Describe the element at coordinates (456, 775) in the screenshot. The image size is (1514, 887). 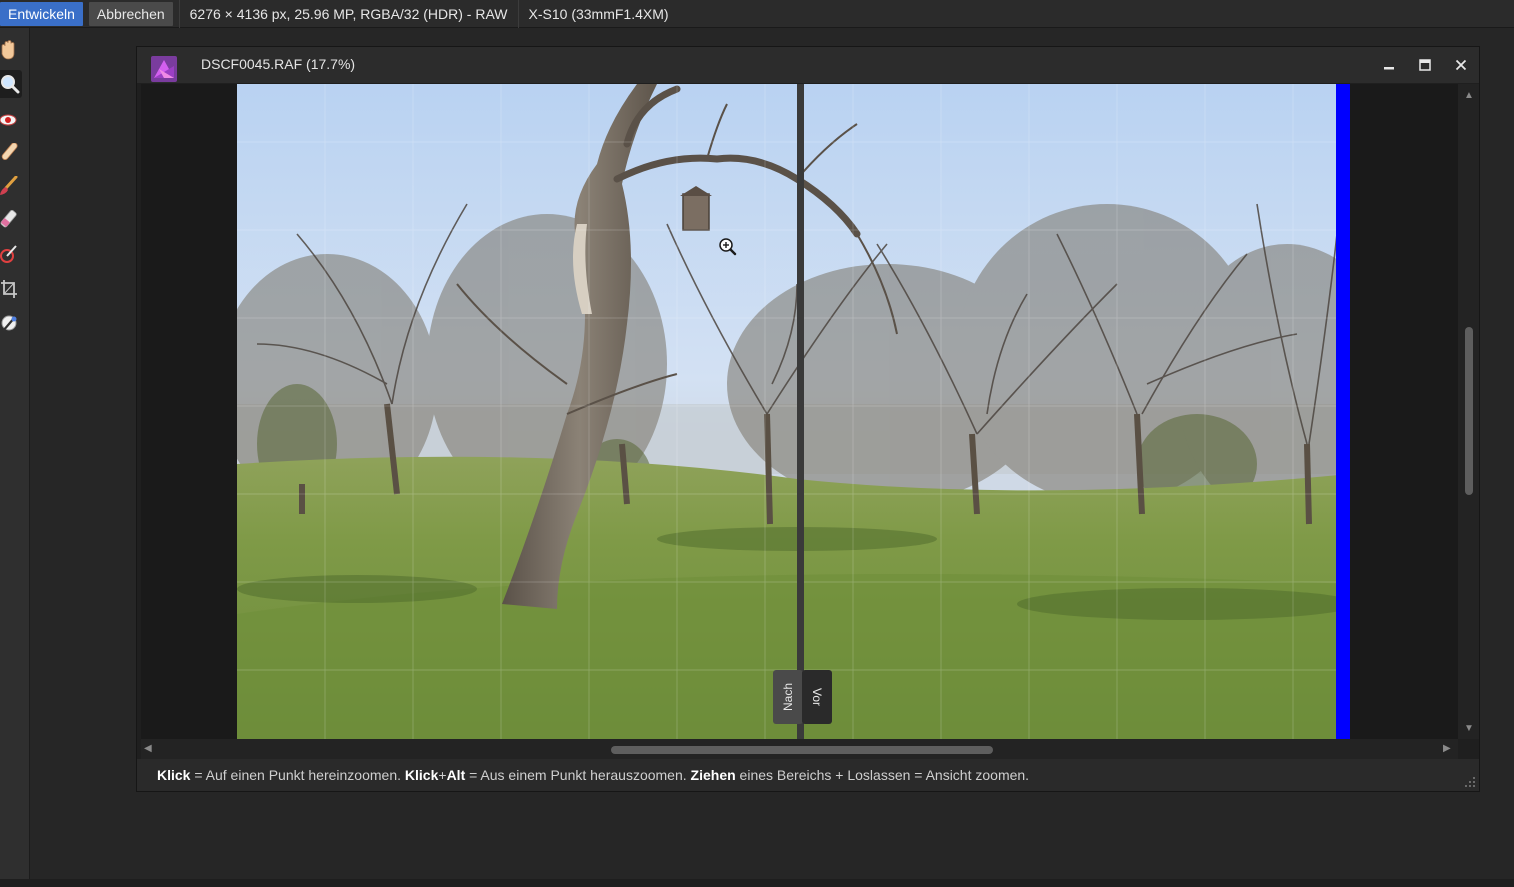
I see `status-alt-key: Alt` at that location.